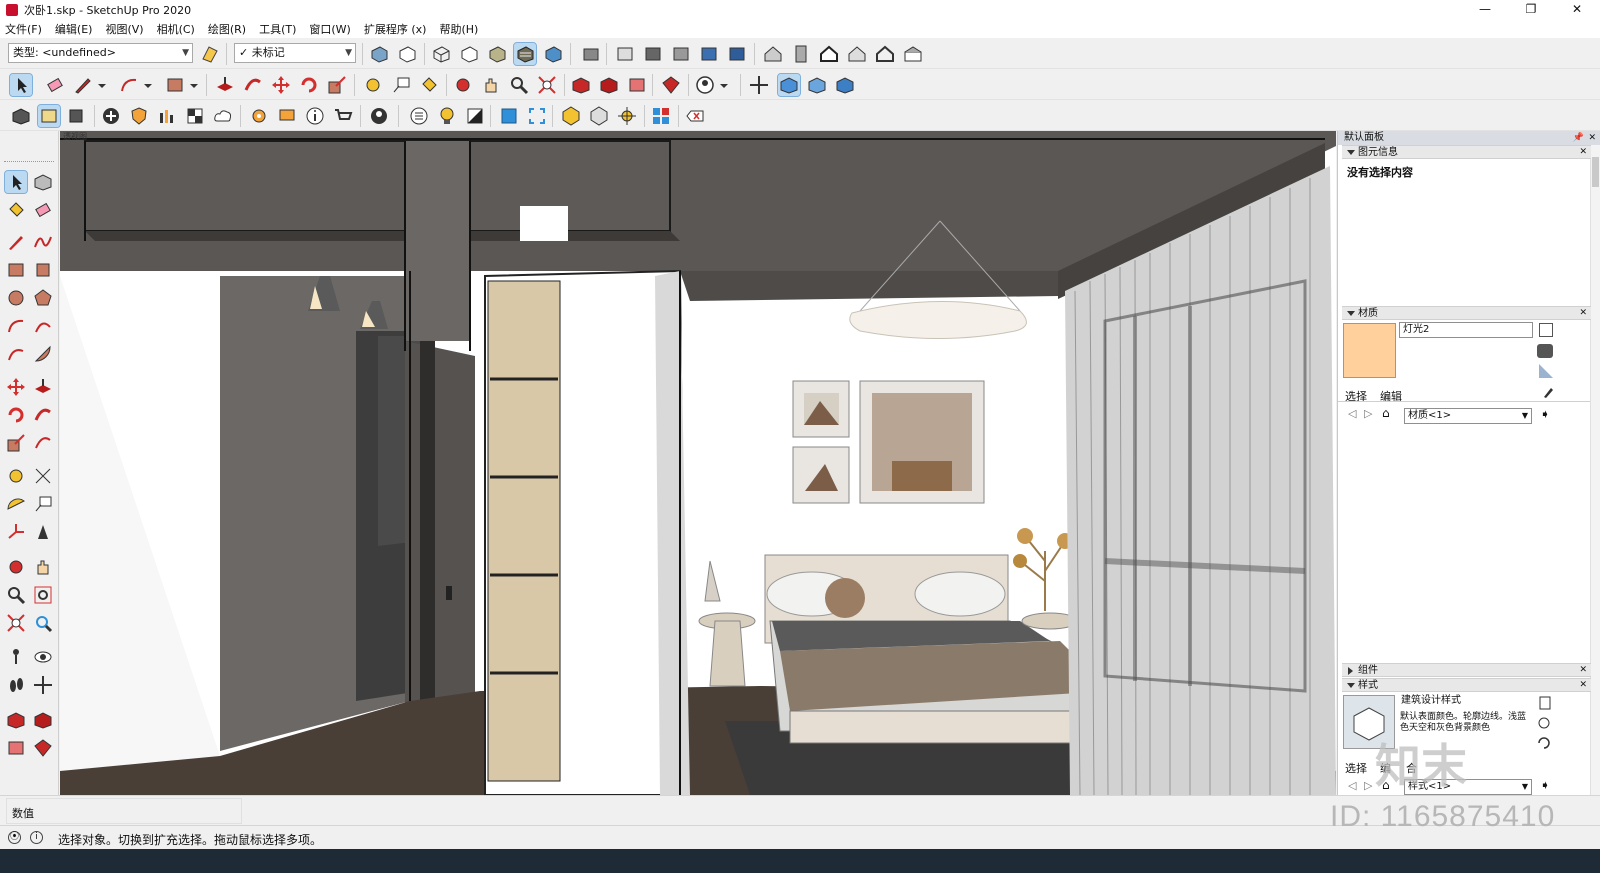 This screenshot has width=1600, height=873. Describe the element at coordinates (1546, 330) in the screenshot. I see `create-material-icon` at that location.